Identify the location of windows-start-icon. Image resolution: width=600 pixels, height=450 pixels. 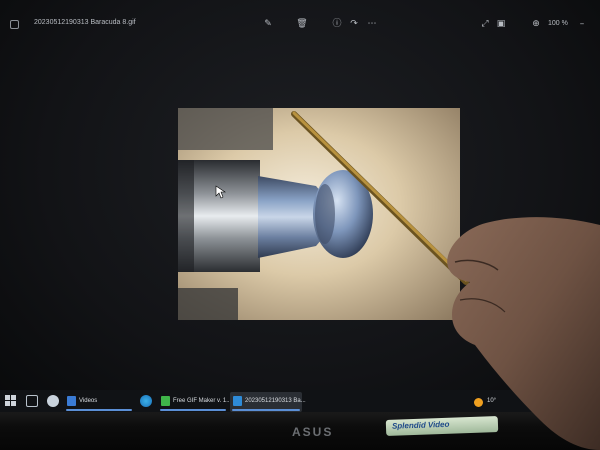
(11, 401).